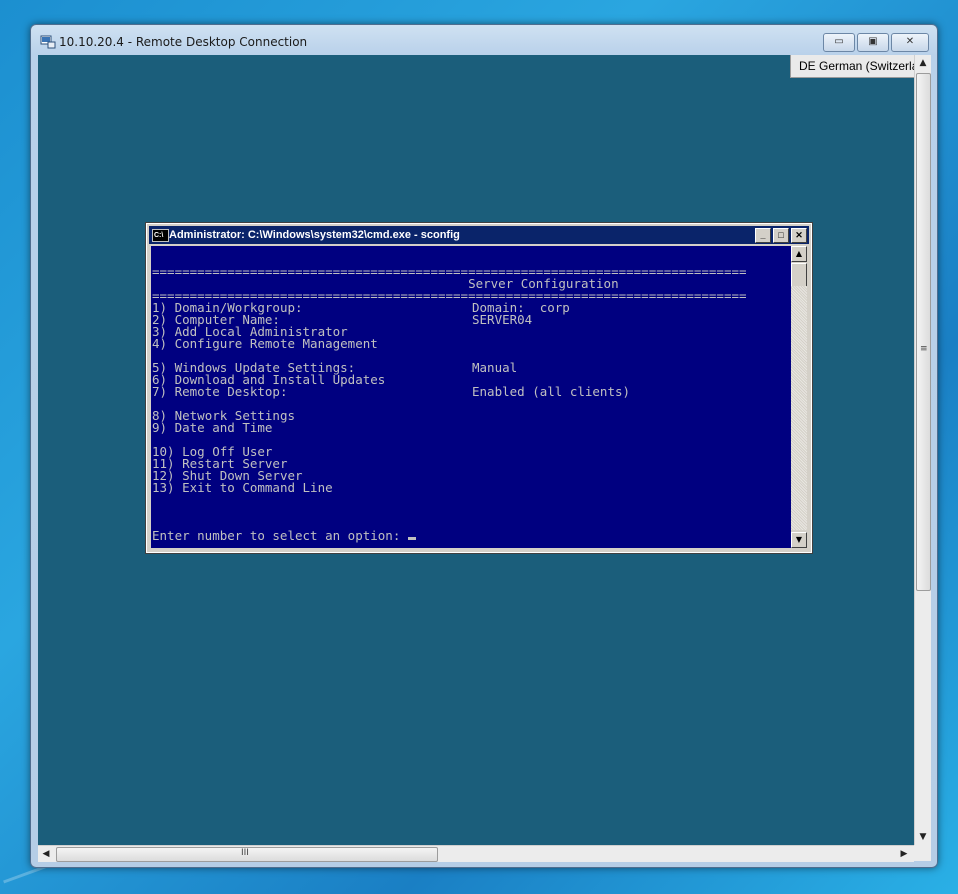 The height and width of the screenshot is (894, 958). Describe the element at coordinates (799, 408) in the screenshot. I see `cmd-scroll-track` at that location.